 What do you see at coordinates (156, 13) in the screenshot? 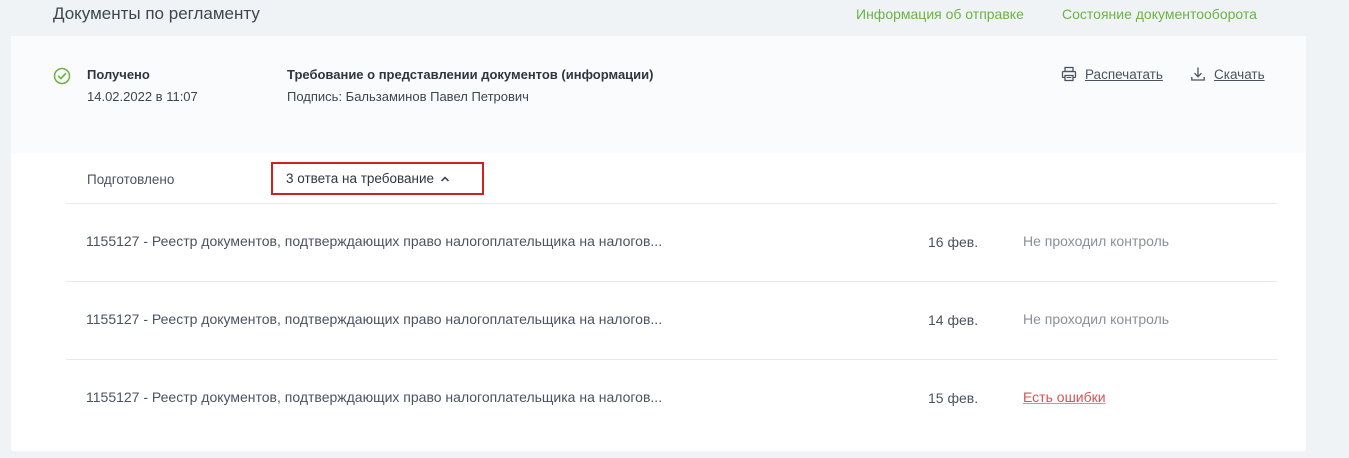
I see `section-title: Документы по регламенту` at bounding box center [156, 13].